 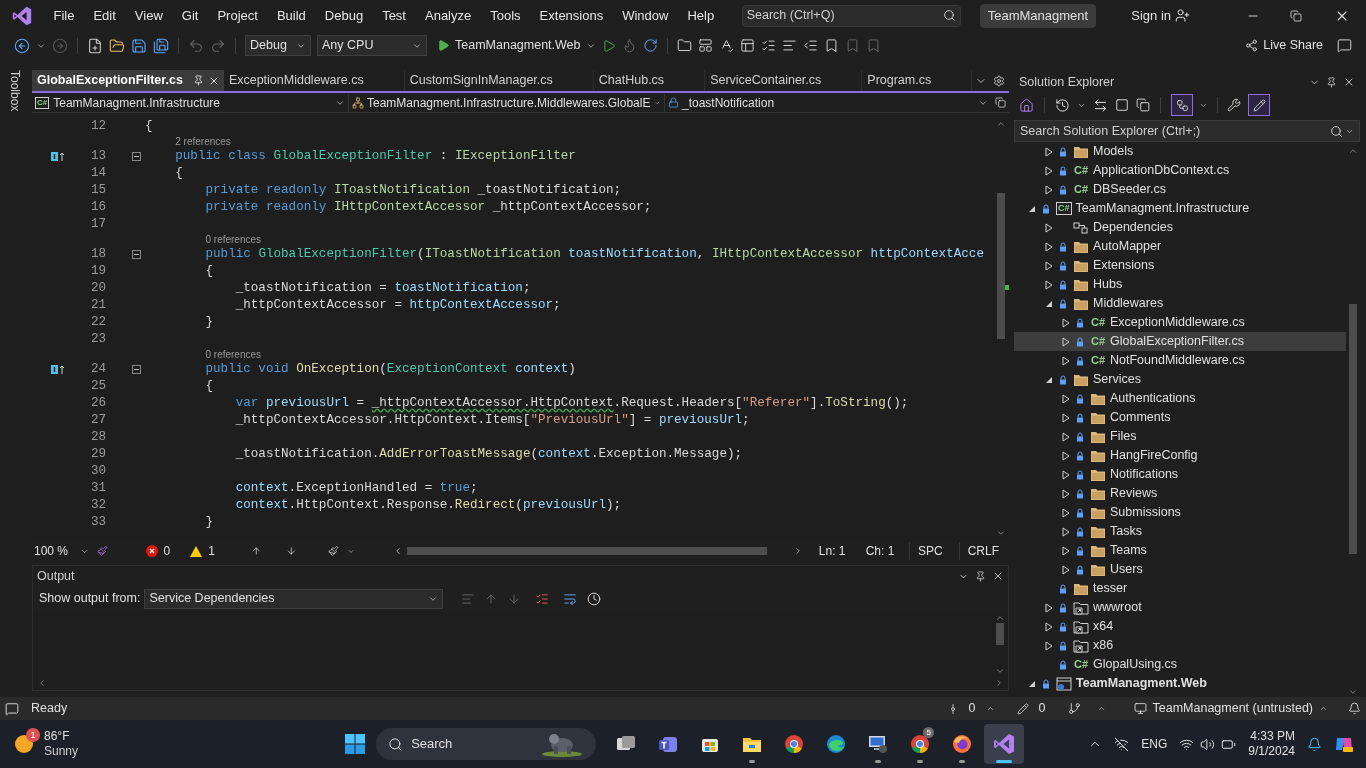 I want to click on class-icon, so click(x=358, y=102).